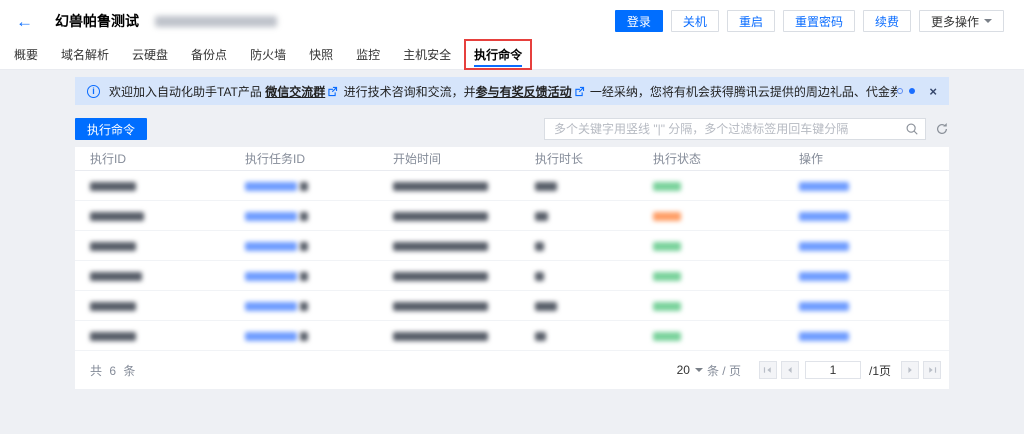 The width and height of the screenshot is (1024, 434). I want to click on tab-dns: 域名解析, so click(85, 56).